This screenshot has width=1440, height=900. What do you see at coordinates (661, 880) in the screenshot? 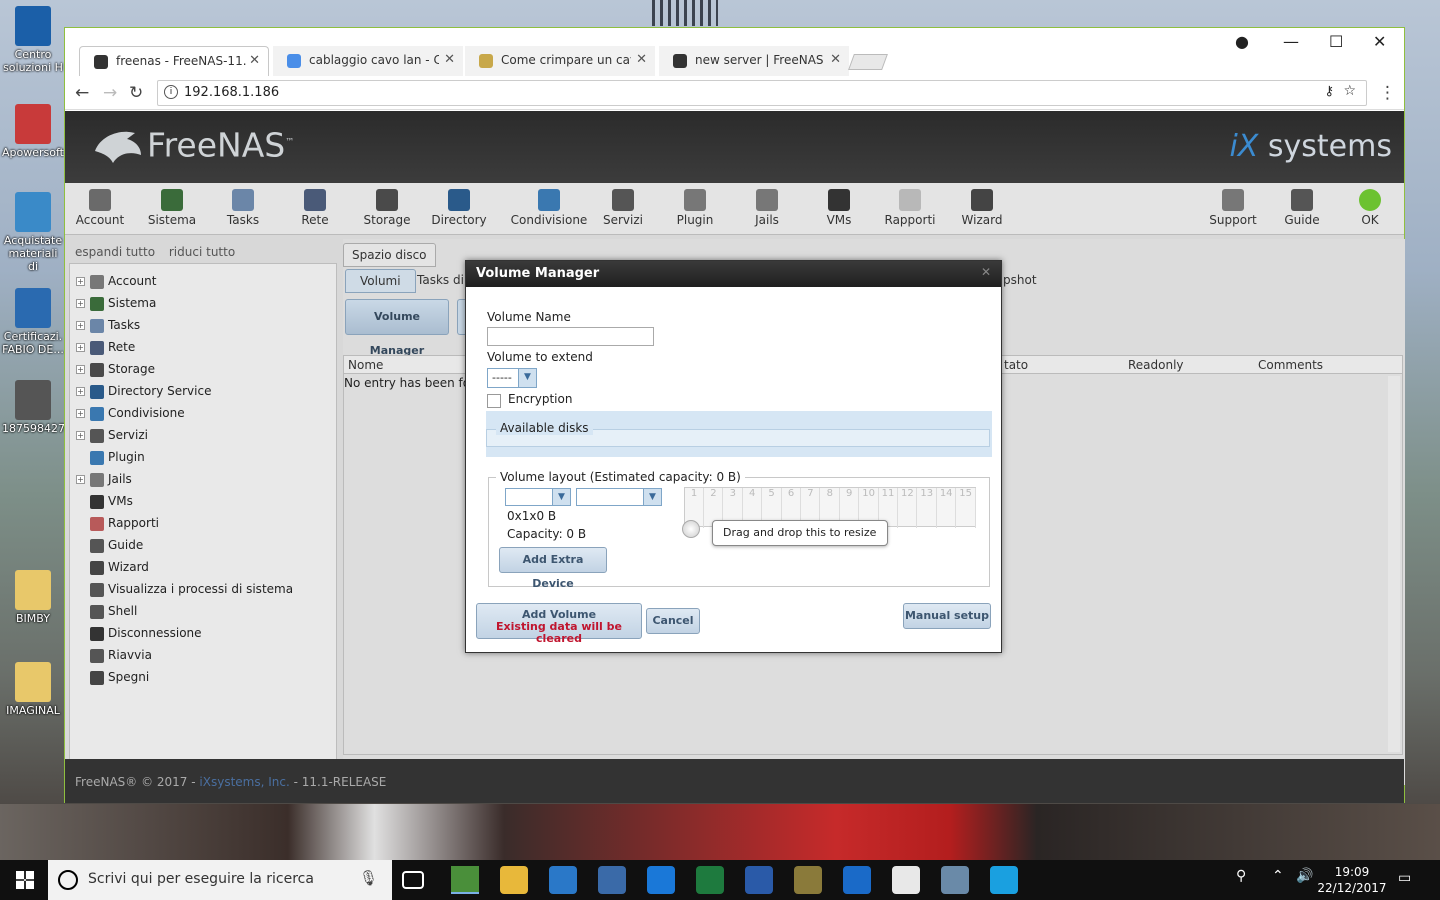
I see `edge-icon` at bounding box center [661, 880].